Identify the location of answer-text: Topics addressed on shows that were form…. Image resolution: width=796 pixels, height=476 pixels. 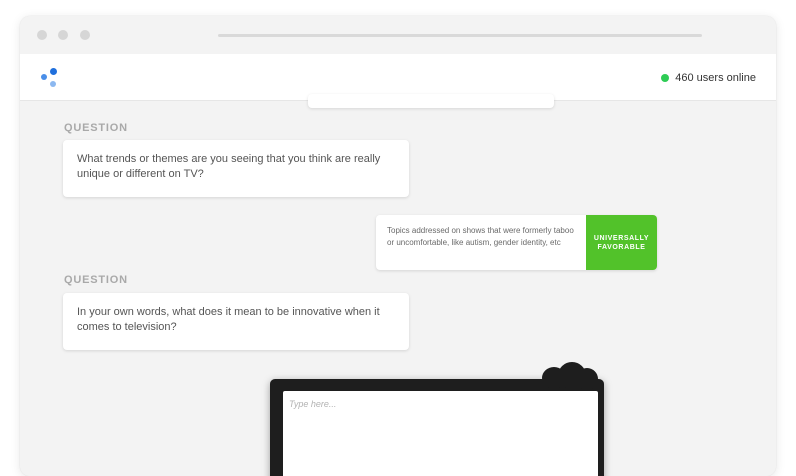
(480, 236).